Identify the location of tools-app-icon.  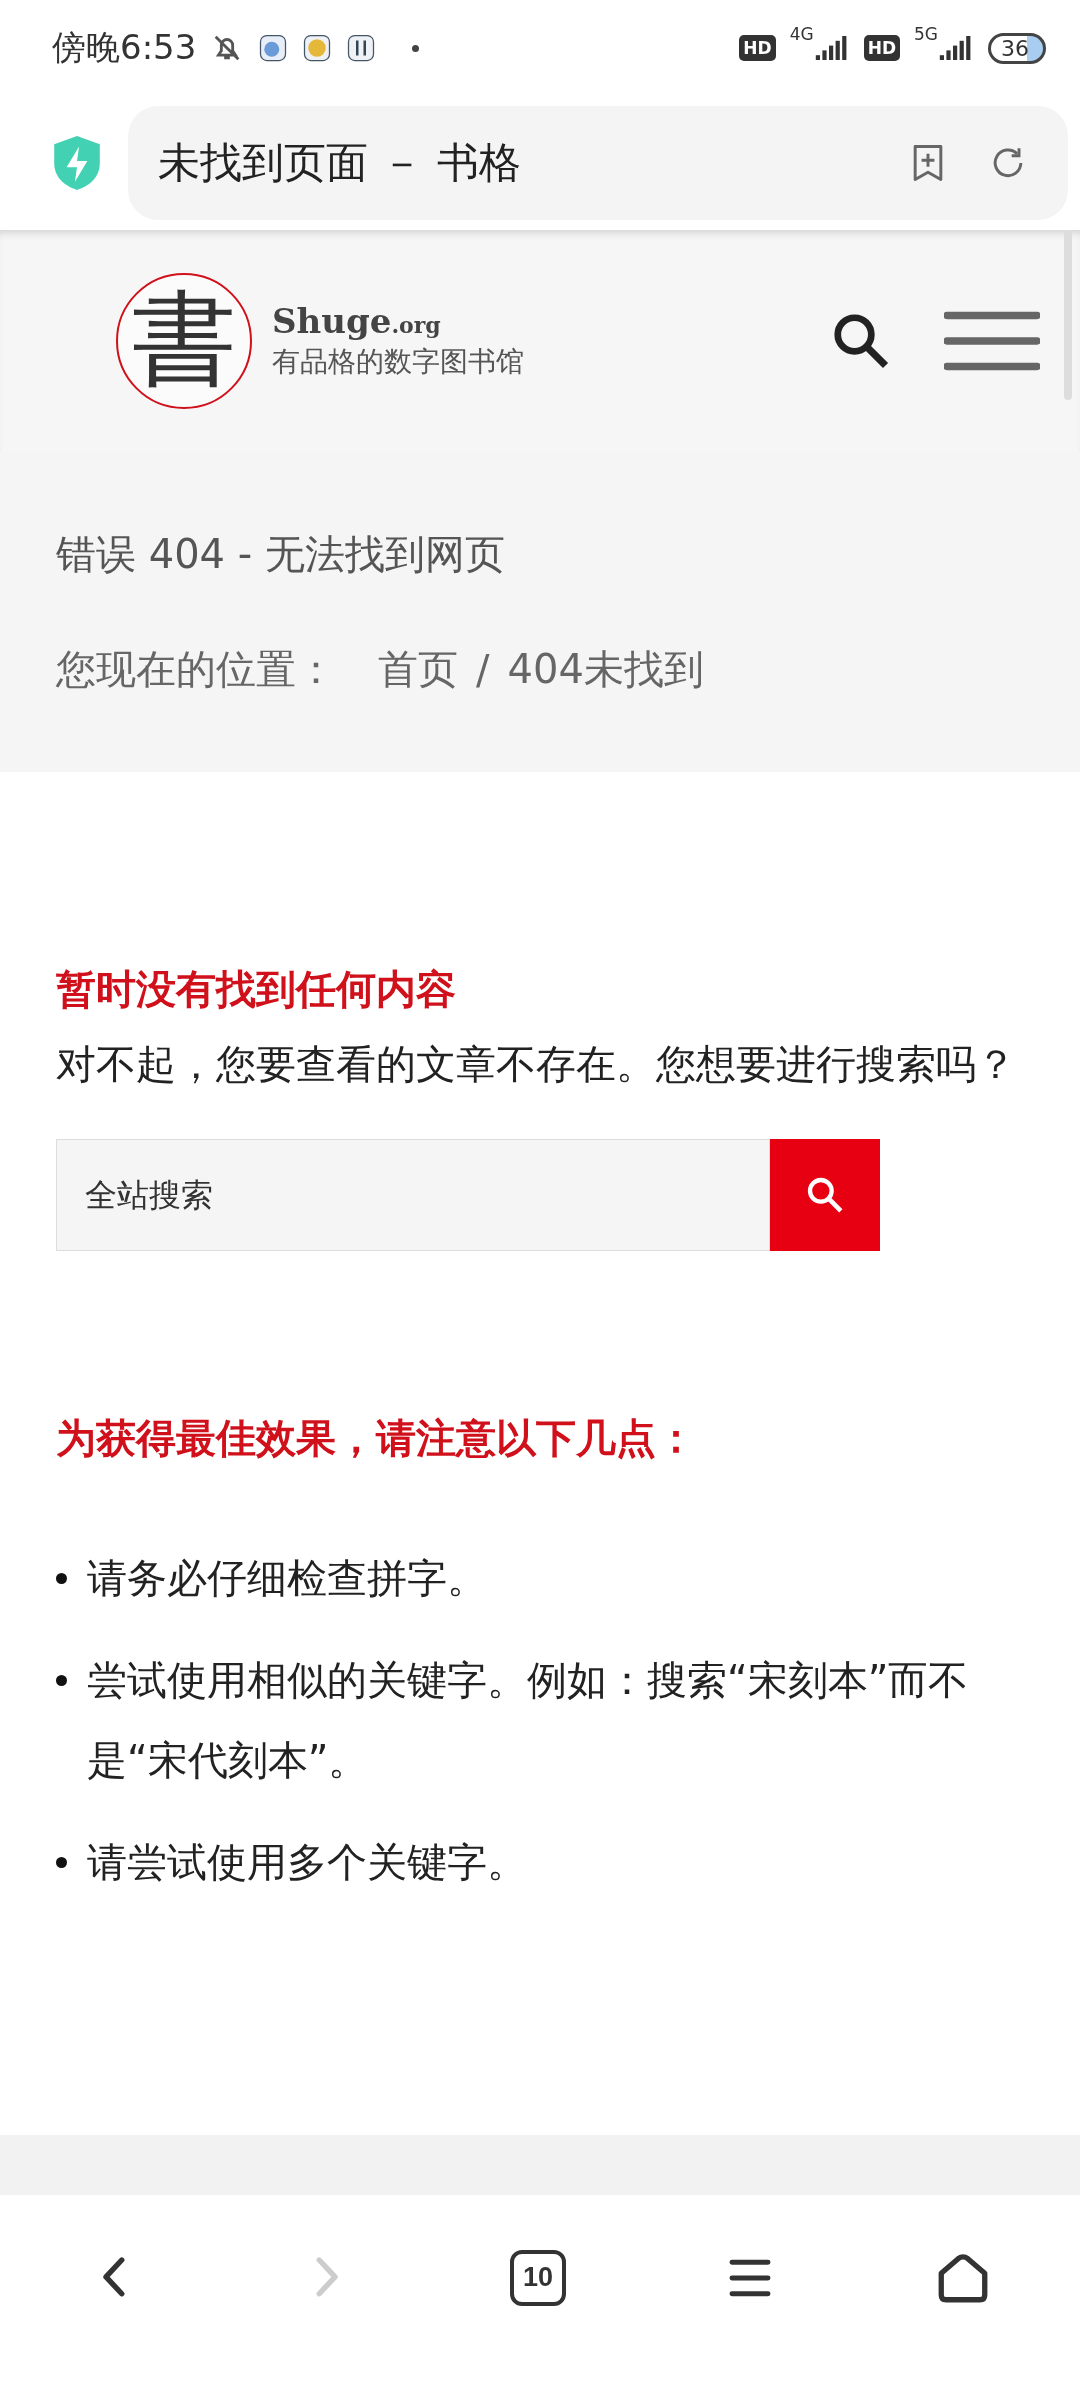
(361, 48).